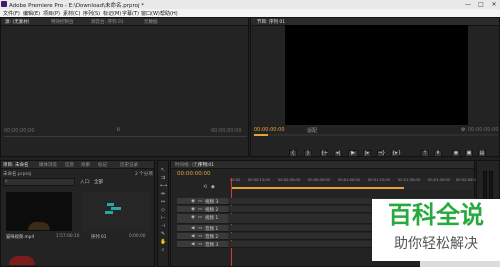  I want to click on entry-select: 全部, so click(98, 182).